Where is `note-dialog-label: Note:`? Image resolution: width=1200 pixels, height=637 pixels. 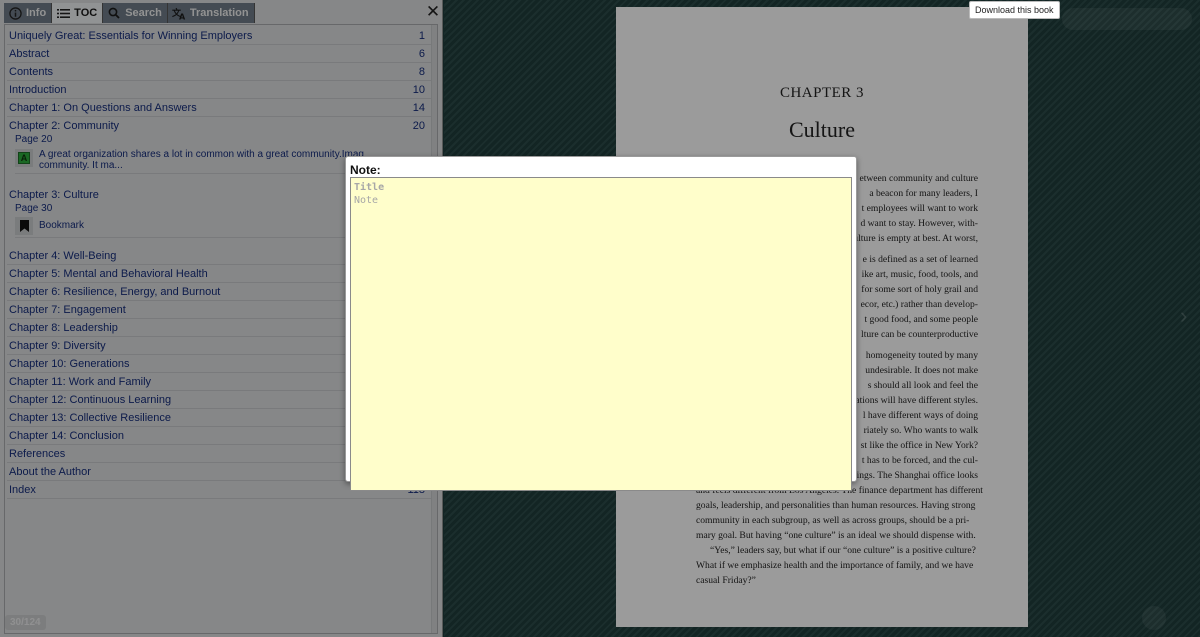
note-dialog-label: Note: is located at coordinates (365, 170).